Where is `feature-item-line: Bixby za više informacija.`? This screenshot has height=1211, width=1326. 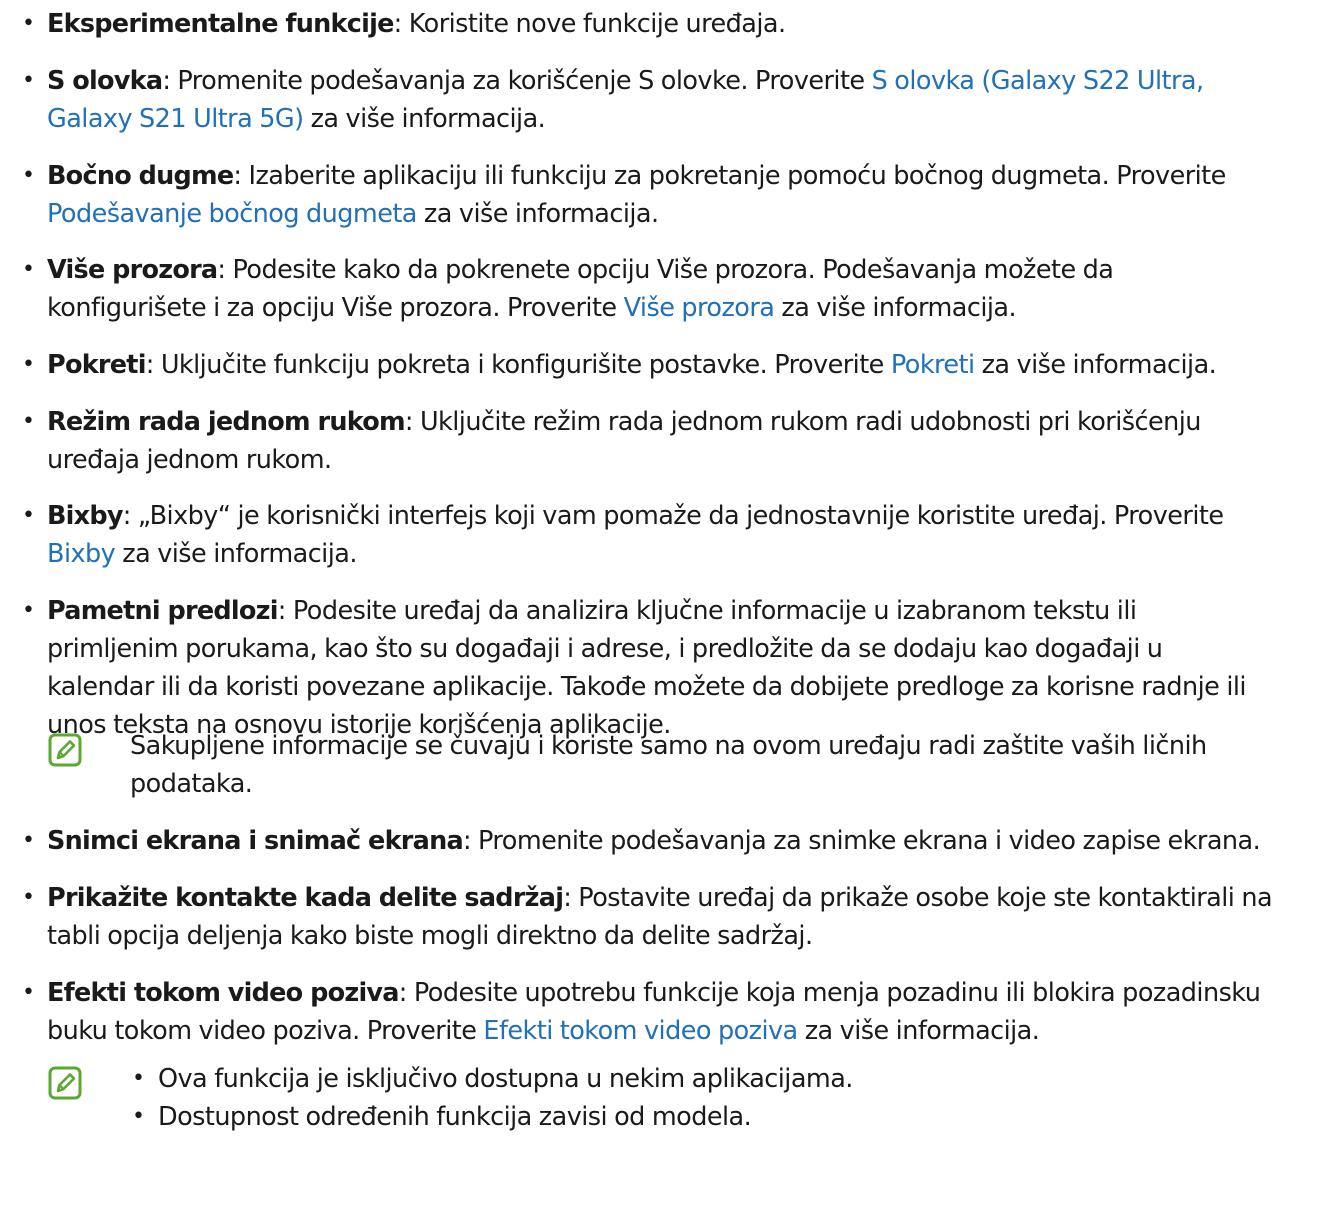 feature-item-line: Bixby za više informacija. is located at coordinates (635, 554).